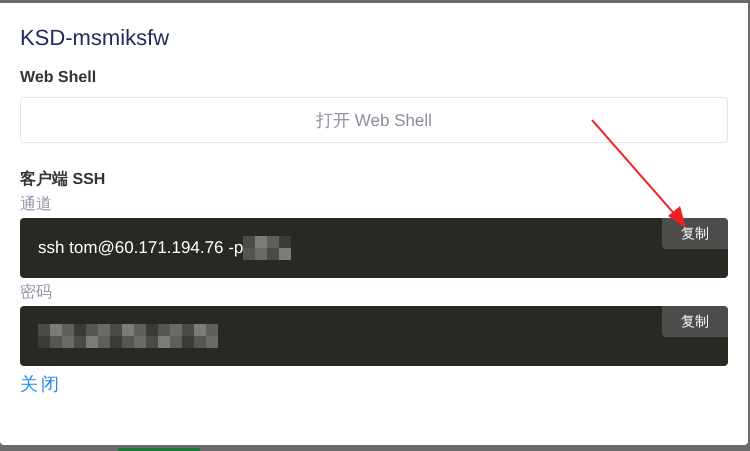  What do you see at coordinates (63, 179) in the screenshot?
I see `section-heading: 客户端 SSH` at bounding box center [63, 179].